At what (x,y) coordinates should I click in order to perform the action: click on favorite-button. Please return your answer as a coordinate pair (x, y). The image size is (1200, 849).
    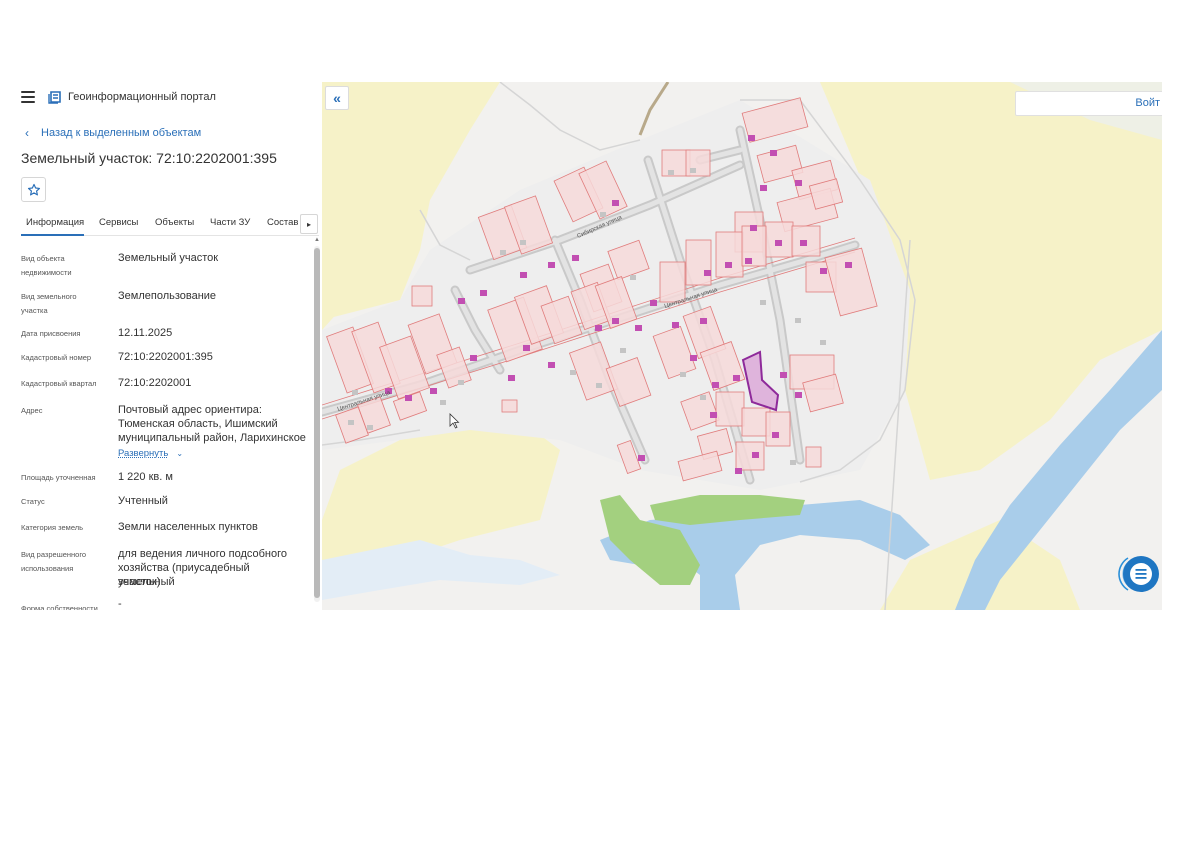
    Looking at the image, I should click on (33, 189).